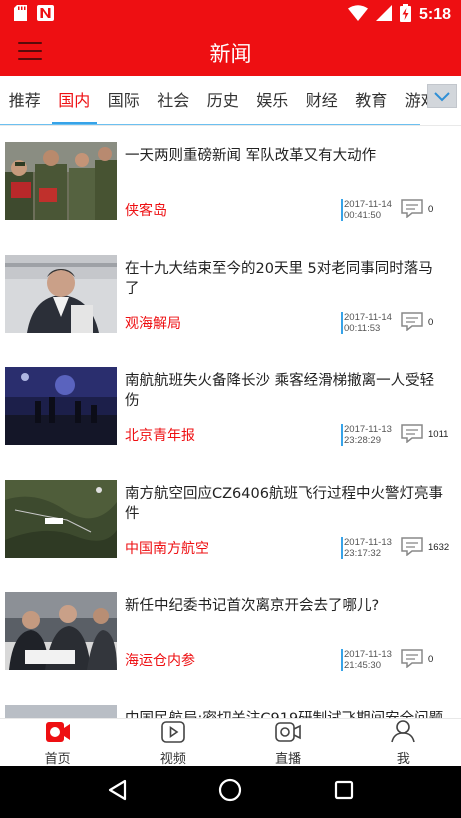 The image size is (461, 818). What do you see at coordinates (230, 14) in the screenshot?
I see `status-bar: 5:18` at bounding box center [230, 14].